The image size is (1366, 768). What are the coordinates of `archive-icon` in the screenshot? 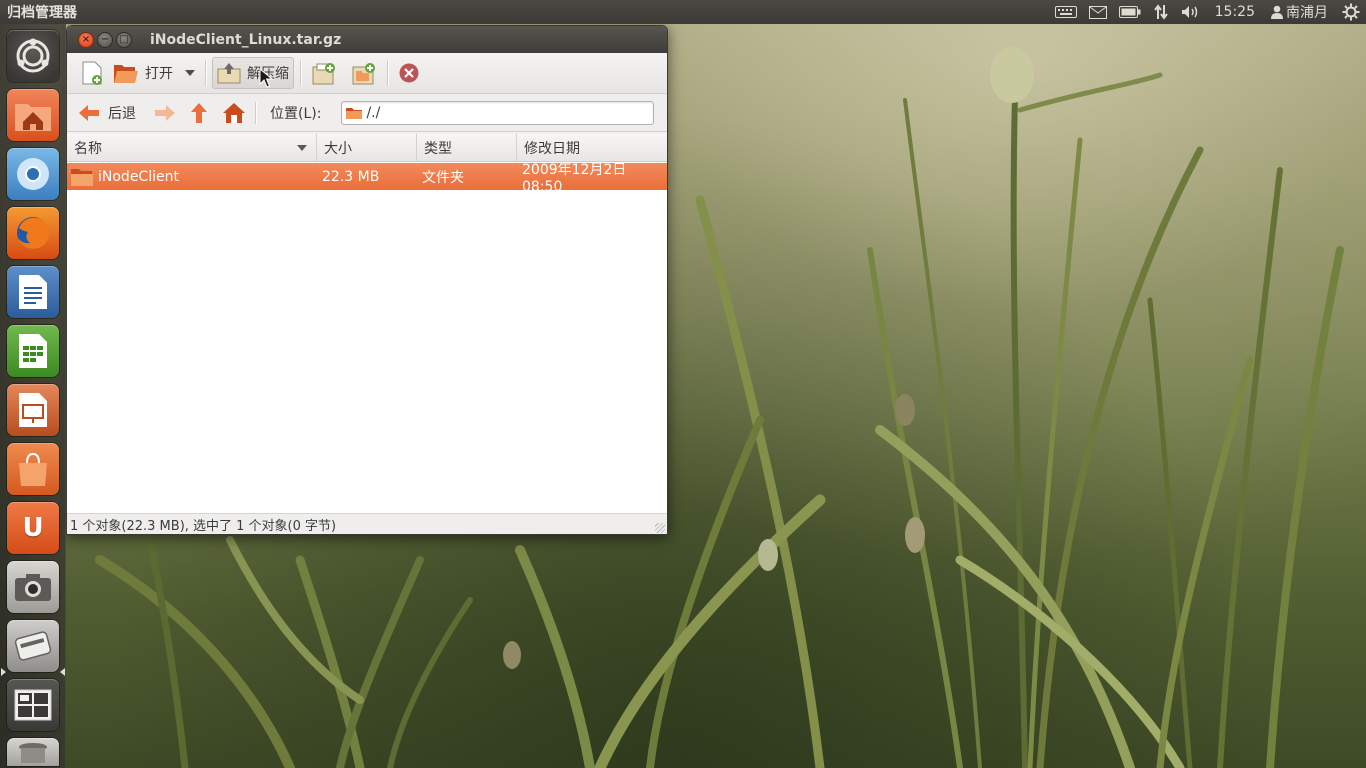 It's located at (33, 646).